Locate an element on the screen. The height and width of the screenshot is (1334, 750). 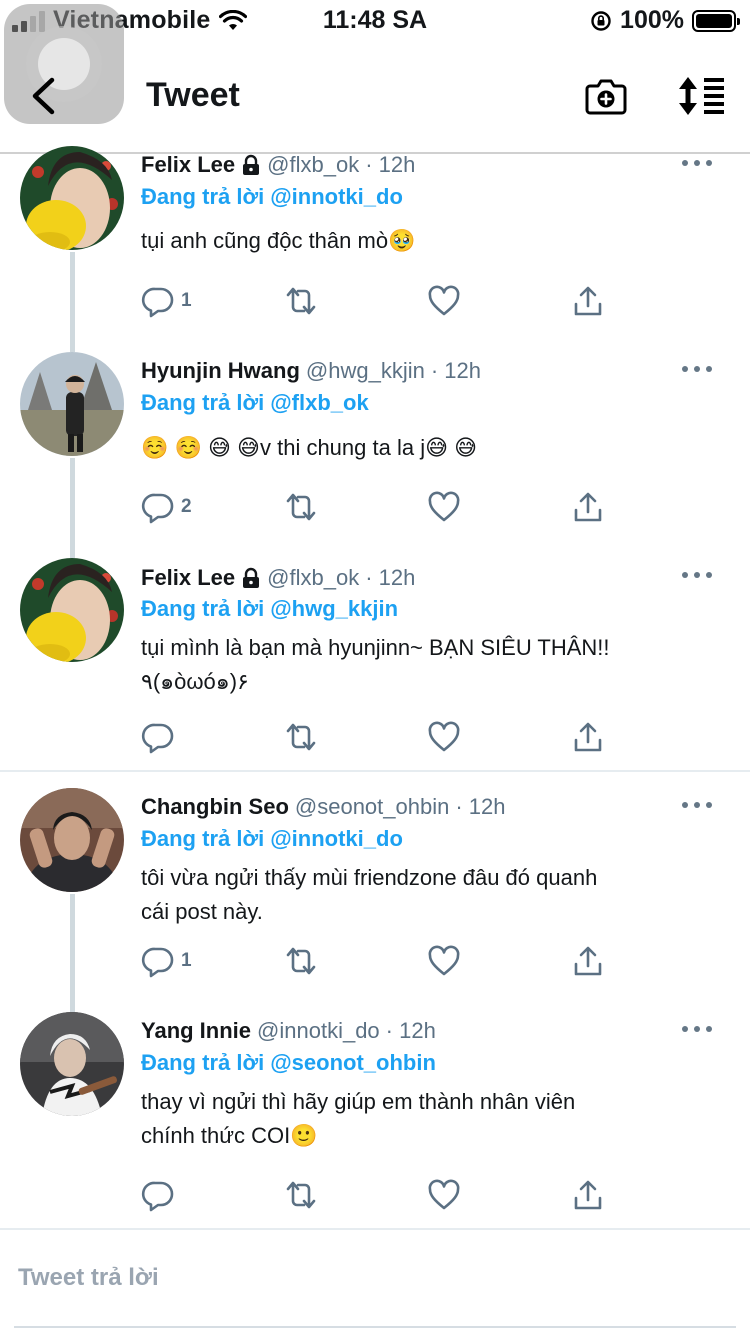
reply-button: 2 is located at coordinates (166, 507).